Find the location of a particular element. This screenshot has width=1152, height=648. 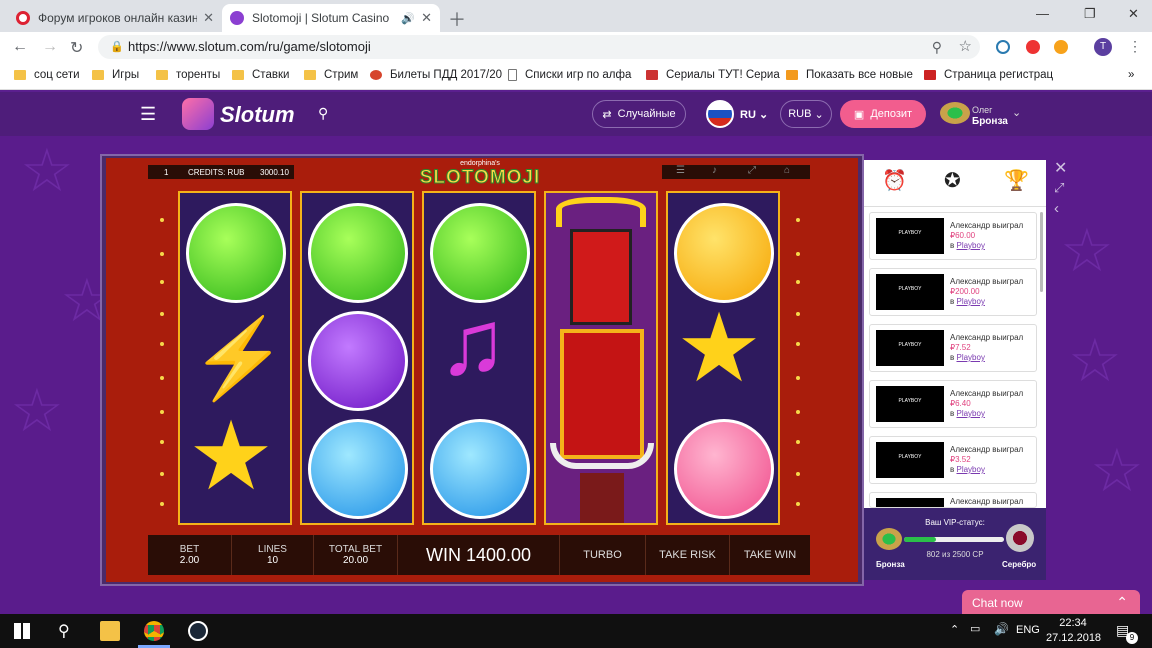

turbo-button: TURBO is located at coordinates (603, 555).